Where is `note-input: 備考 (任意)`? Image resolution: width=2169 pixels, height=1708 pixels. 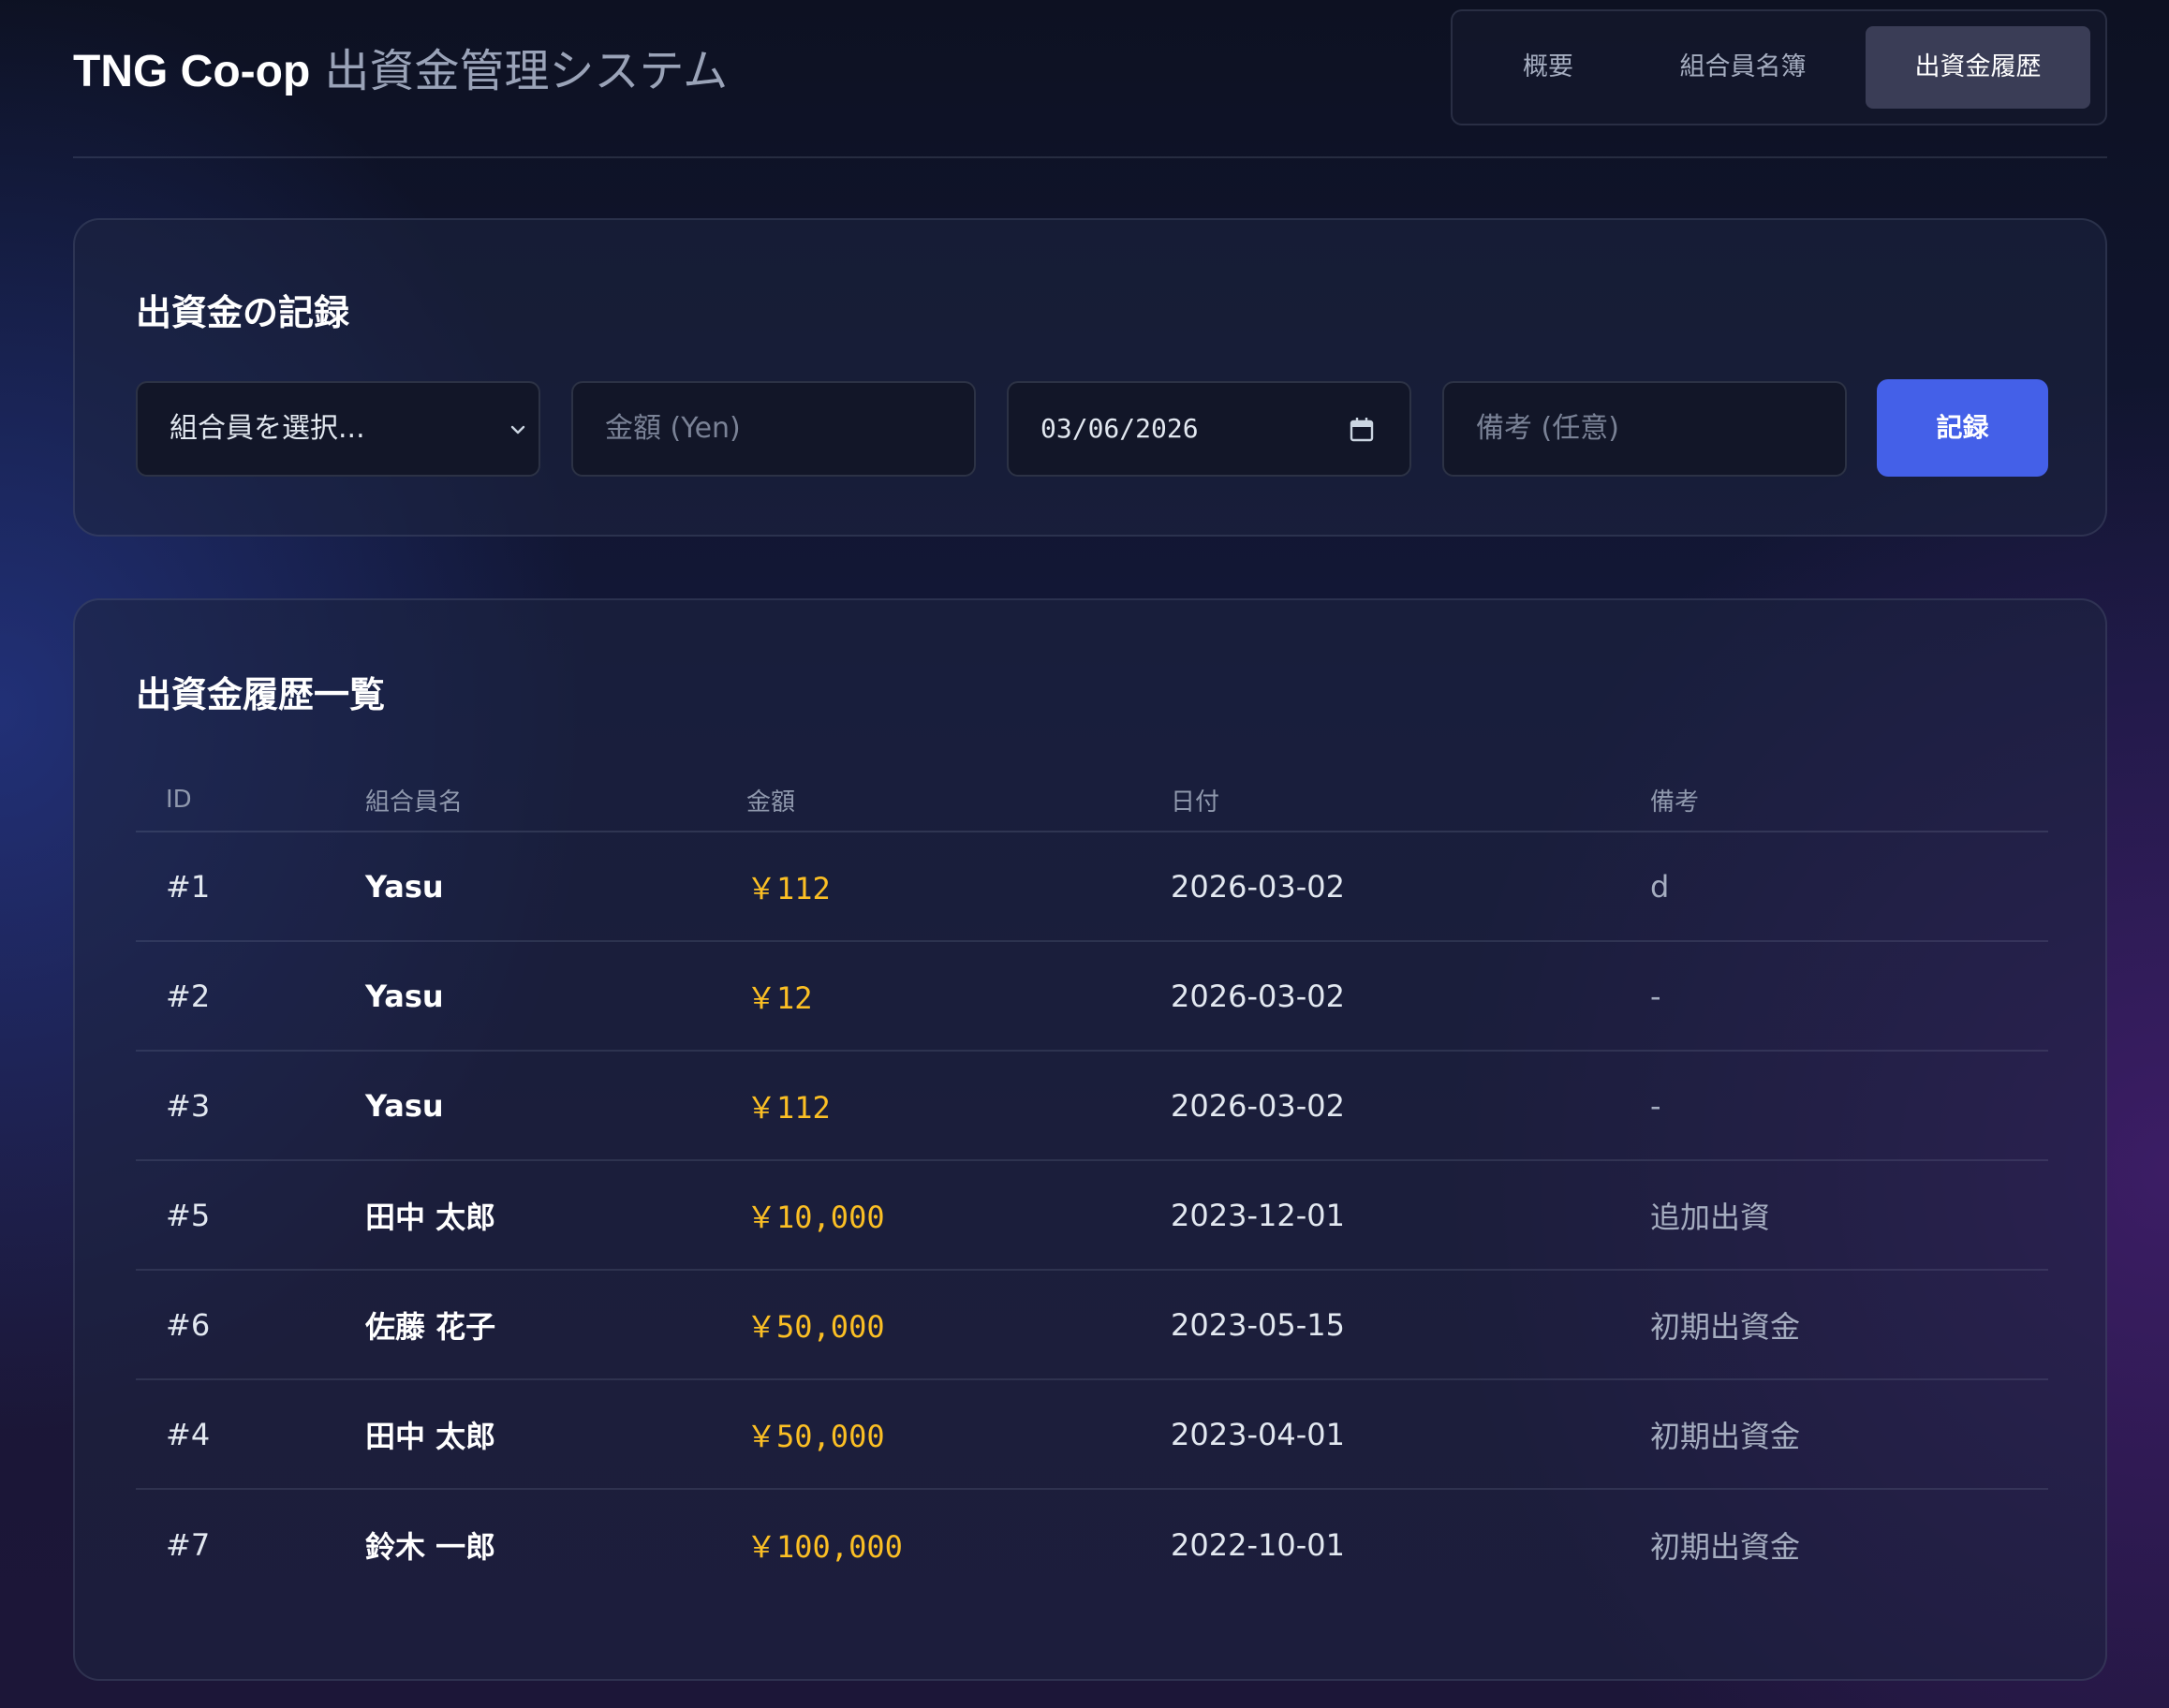 note-input: 備考 (任意) is located at coordinates (1644, 429).